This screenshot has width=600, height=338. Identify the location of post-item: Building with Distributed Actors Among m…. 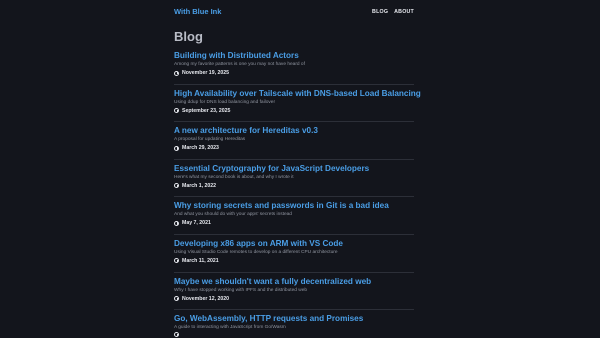
(294, 66).